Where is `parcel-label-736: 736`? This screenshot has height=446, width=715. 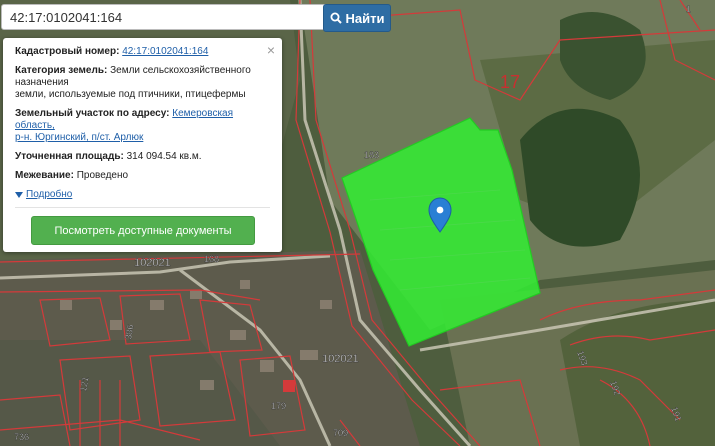
parcel-label-736: 736 is located at coordinates (21, 437).